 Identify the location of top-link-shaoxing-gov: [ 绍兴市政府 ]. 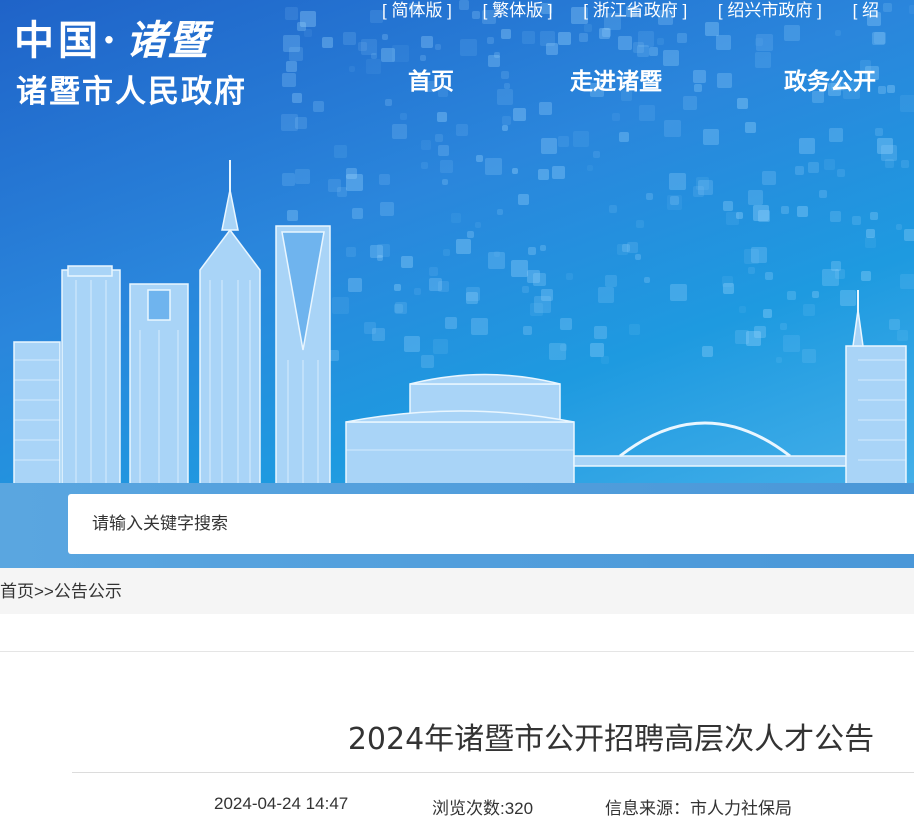
(770, 10).